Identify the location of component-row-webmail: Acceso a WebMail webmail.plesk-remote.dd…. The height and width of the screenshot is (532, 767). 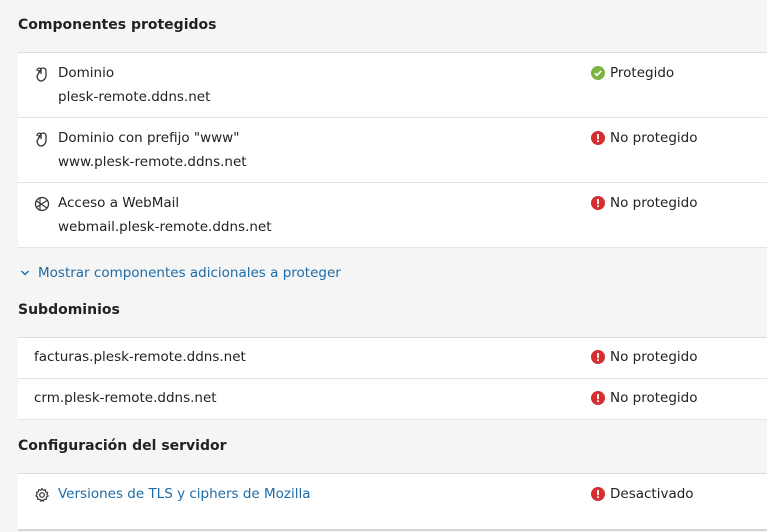
(392, 215).